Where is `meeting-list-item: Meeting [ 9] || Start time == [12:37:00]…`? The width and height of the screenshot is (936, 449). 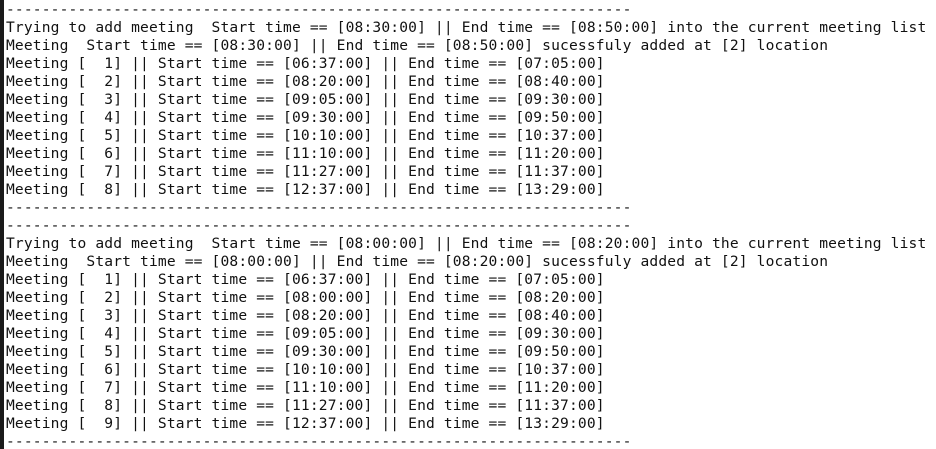 meeting-list-item: Meeting [ 9] || Start time == [12:37:00]… is located at coordinates (305, 423).